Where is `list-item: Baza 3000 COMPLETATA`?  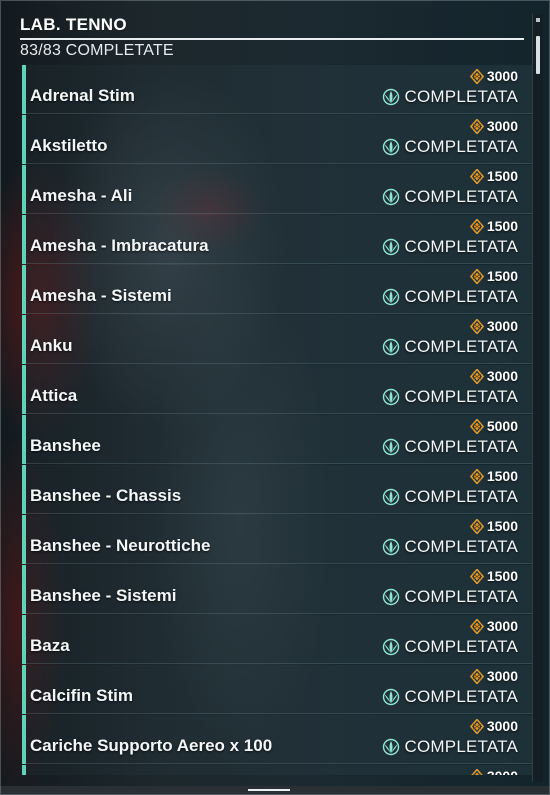 list-item: Baza 3000 COMPLETATA is located at coordinates (277, 639).